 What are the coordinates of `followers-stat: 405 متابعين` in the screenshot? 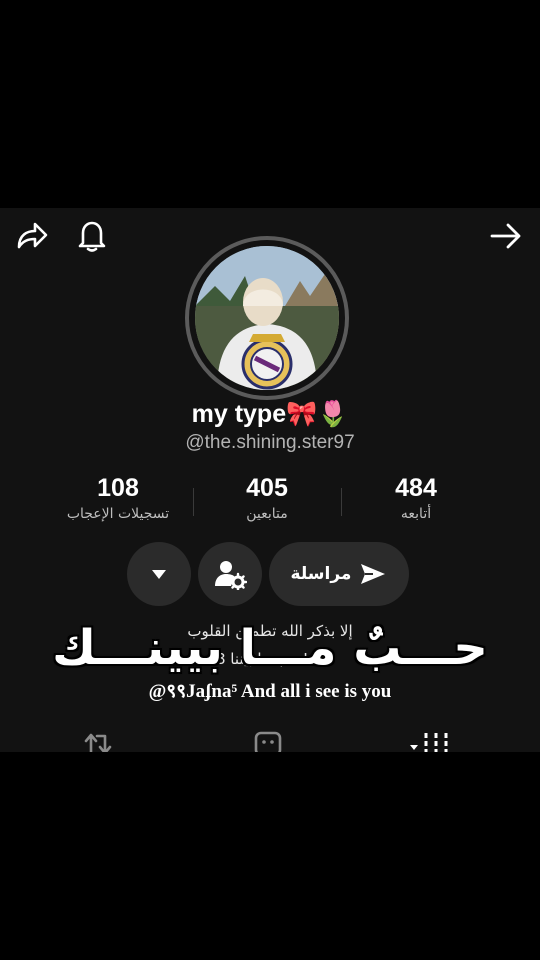 It's located at (267, 498).